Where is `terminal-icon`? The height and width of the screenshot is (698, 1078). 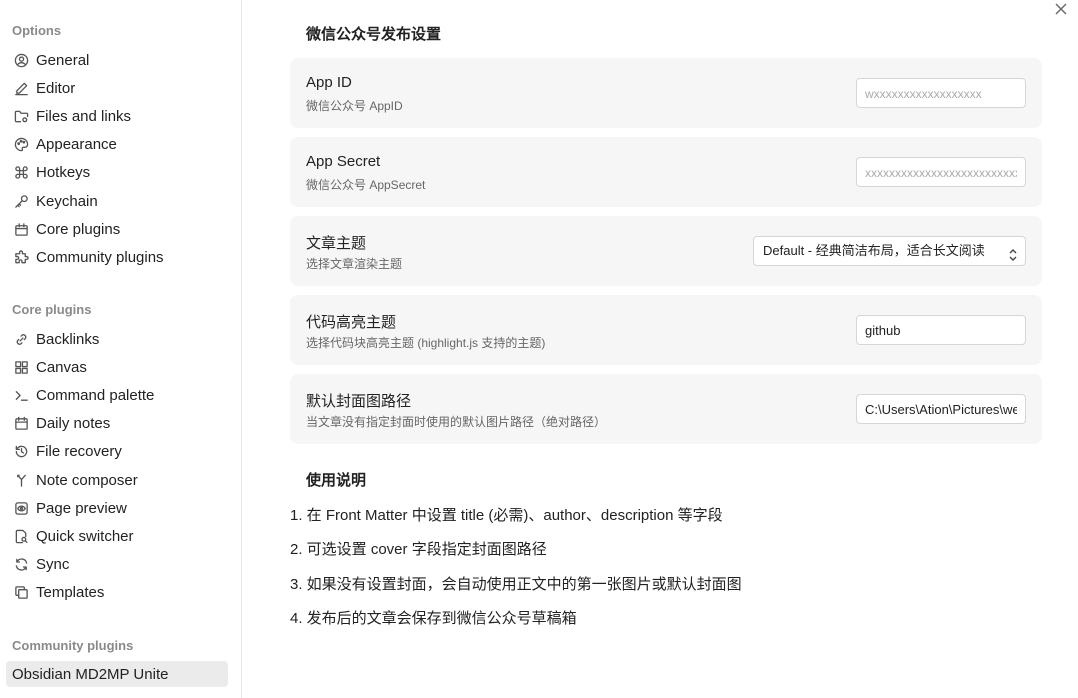 terminal-icon is located at coordinates (21, 395).